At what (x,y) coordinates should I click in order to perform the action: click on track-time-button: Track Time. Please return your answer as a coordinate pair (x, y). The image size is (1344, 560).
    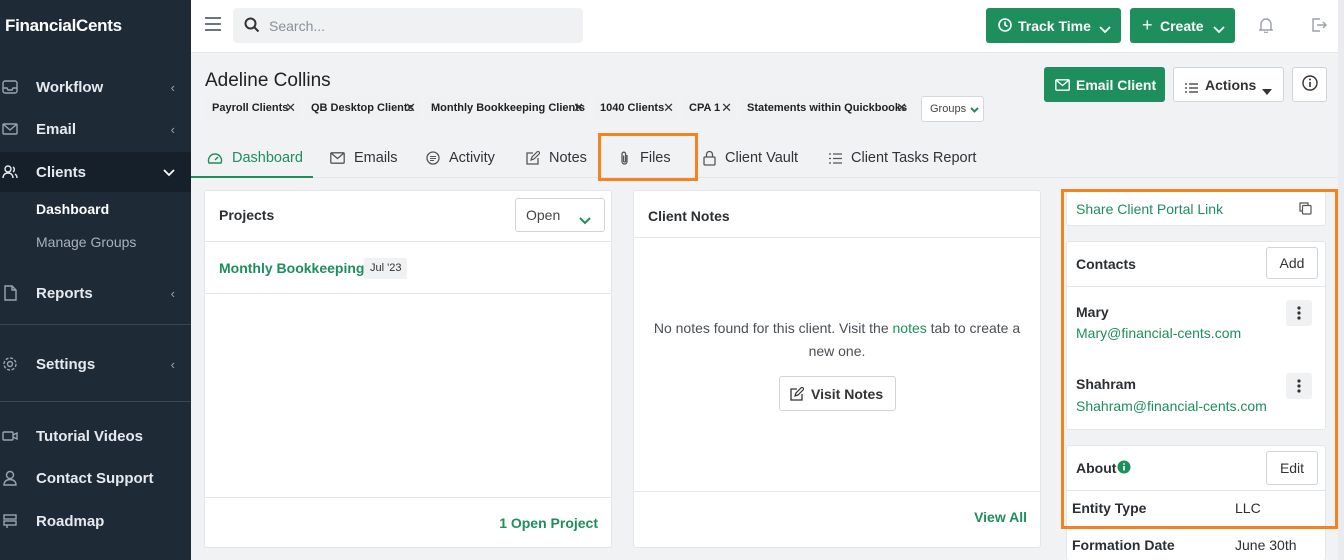
    Looking at the image, I should click on (1053, 25).